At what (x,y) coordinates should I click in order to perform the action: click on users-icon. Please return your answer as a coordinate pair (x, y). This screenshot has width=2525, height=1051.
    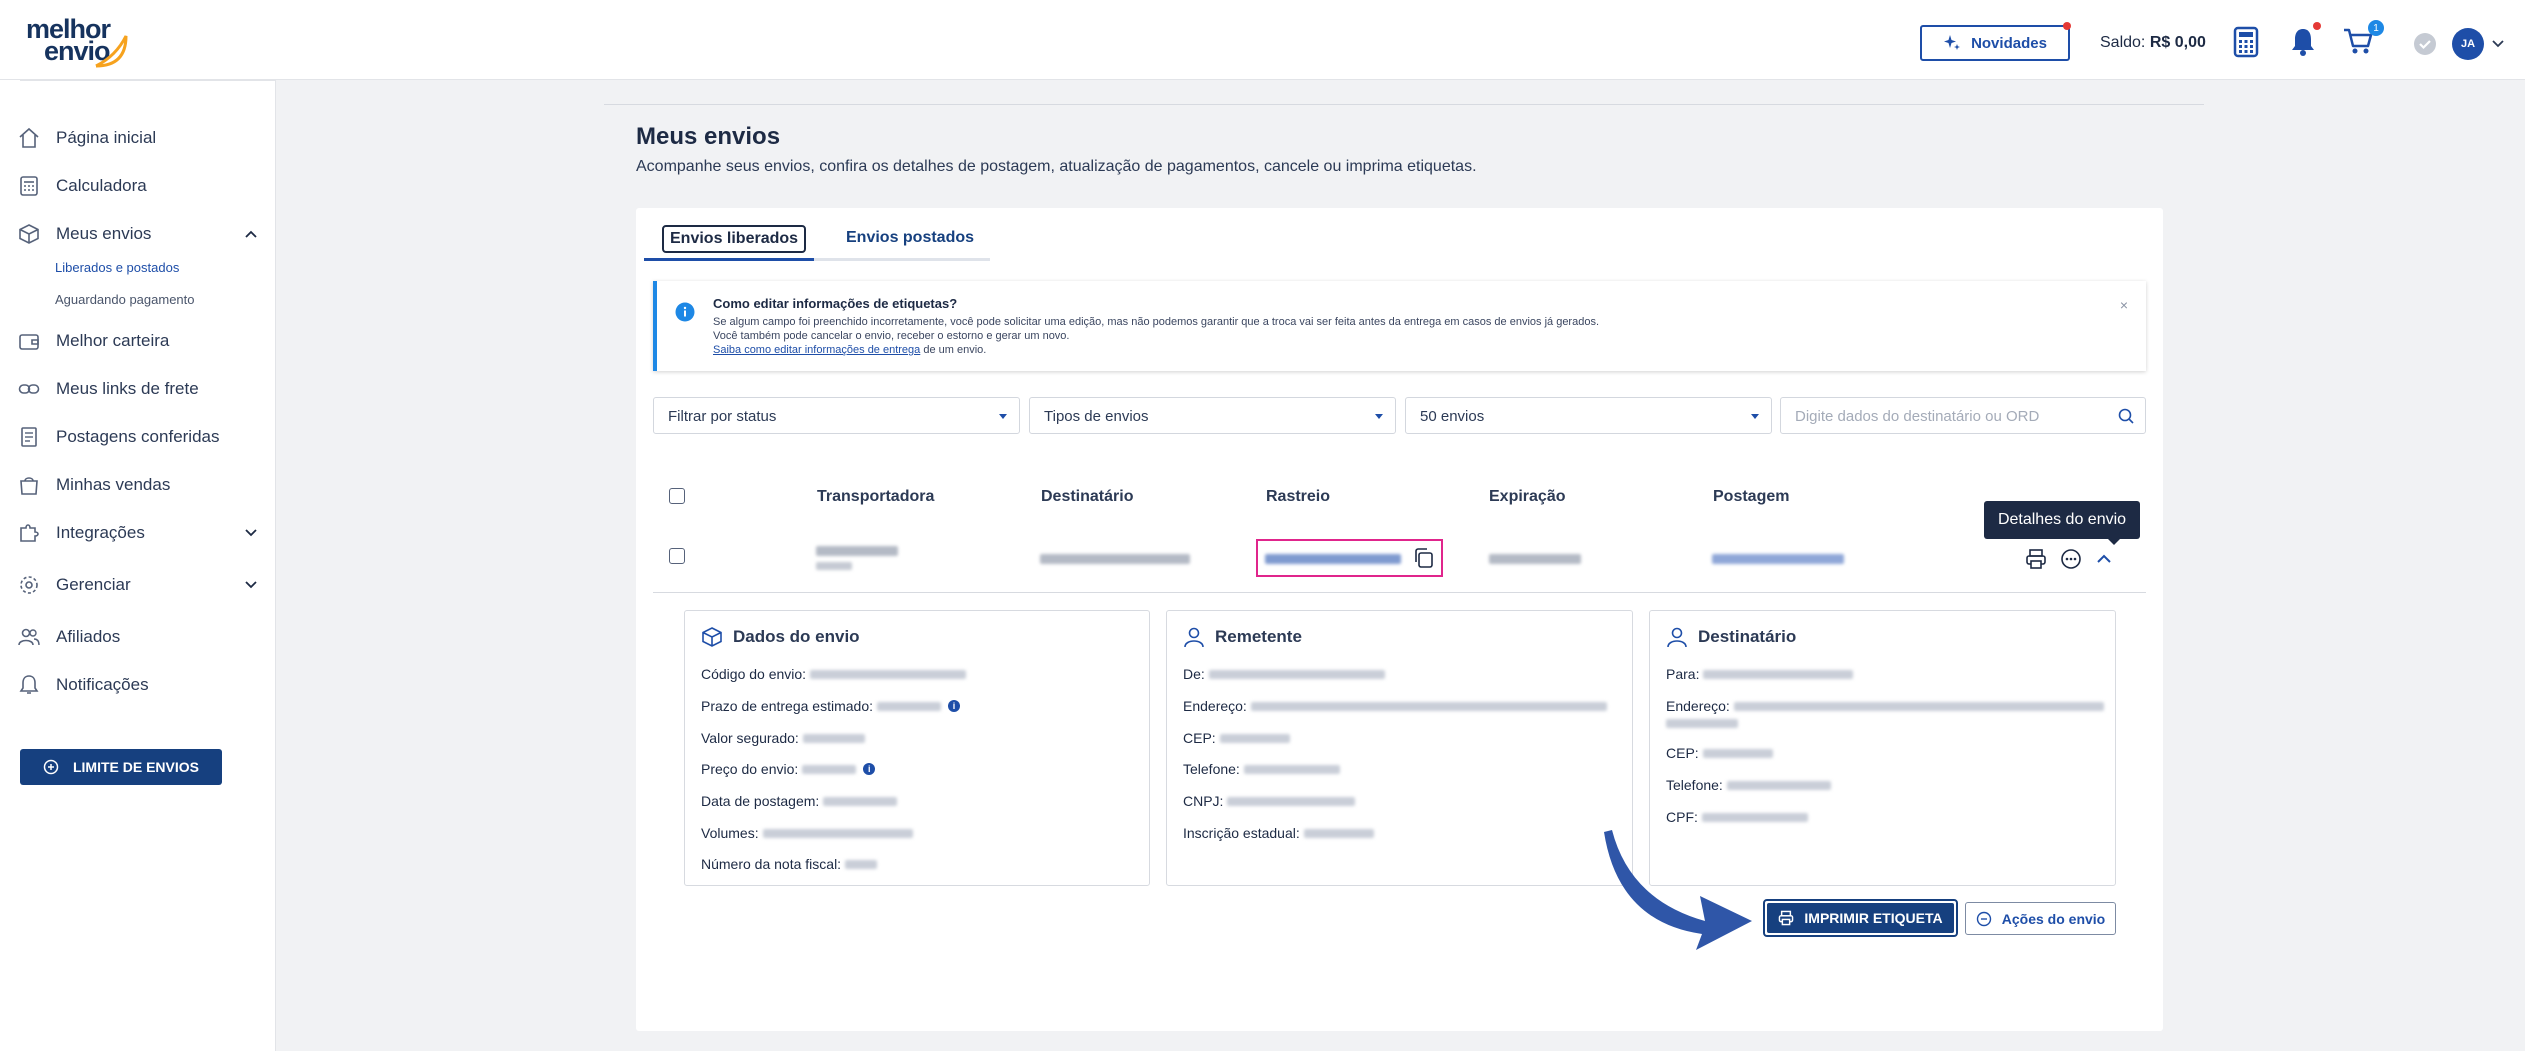
    Looking at the image, I should click on (29, 637).